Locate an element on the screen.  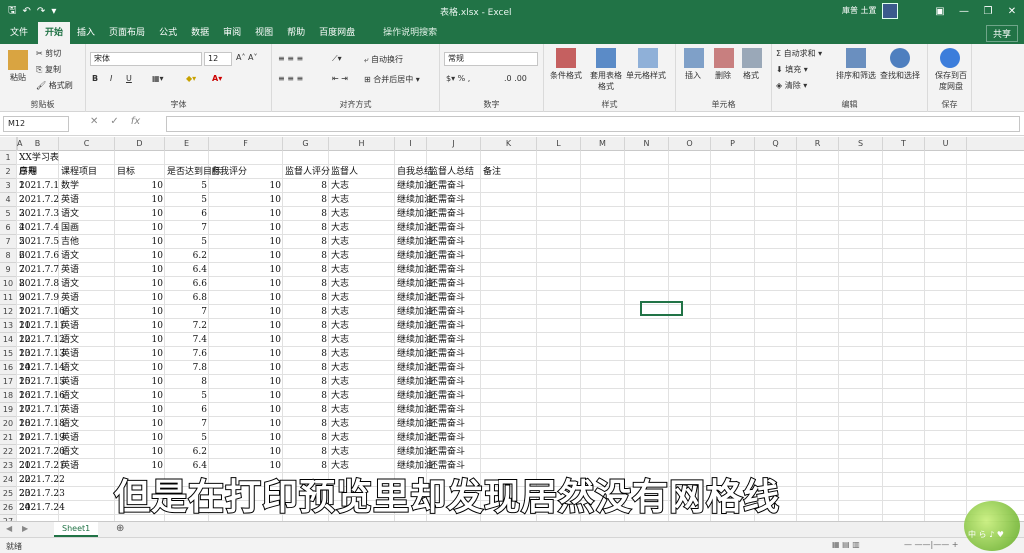
avatar is located at coordinates (890, 11).